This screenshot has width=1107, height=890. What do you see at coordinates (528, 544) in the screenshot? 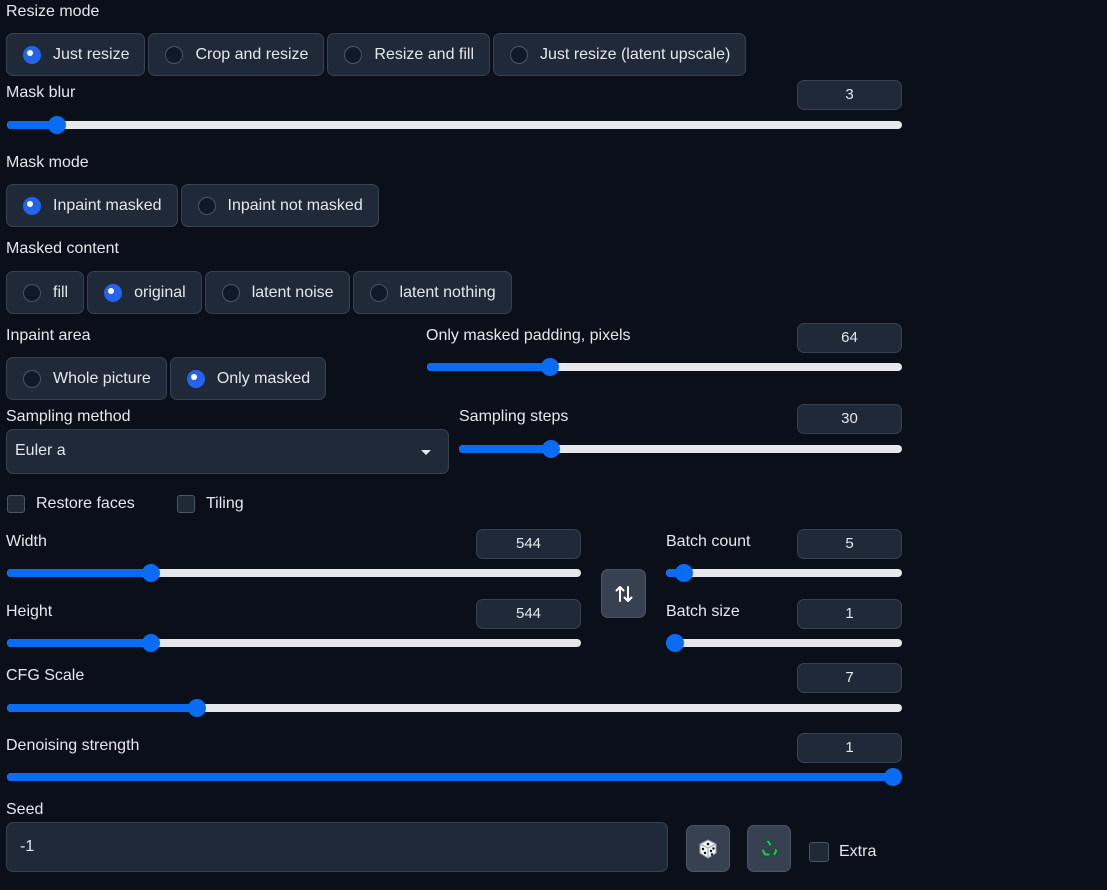
I see `width-number-input: 544` at bounding box center [528, 544].